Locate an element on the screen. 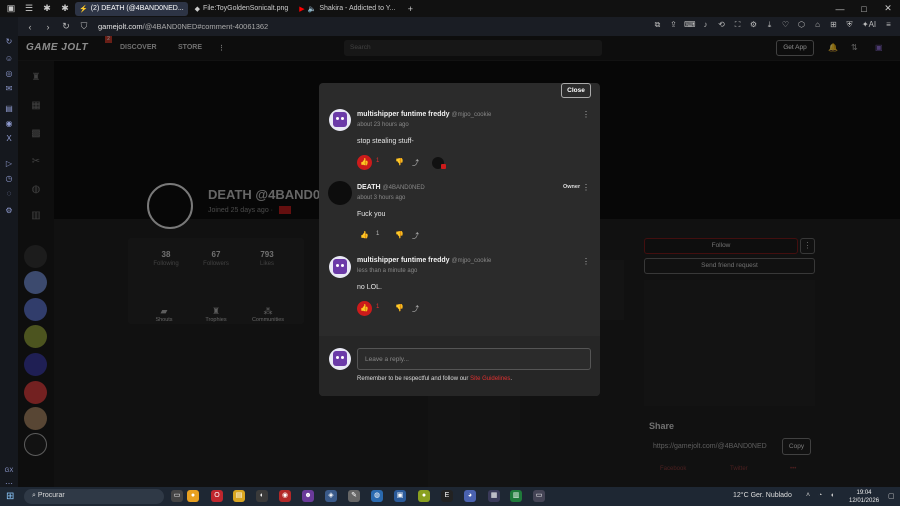 This screenshot has width=900, height=506. music-icon: ♪ is located at coordinates (705, 25).